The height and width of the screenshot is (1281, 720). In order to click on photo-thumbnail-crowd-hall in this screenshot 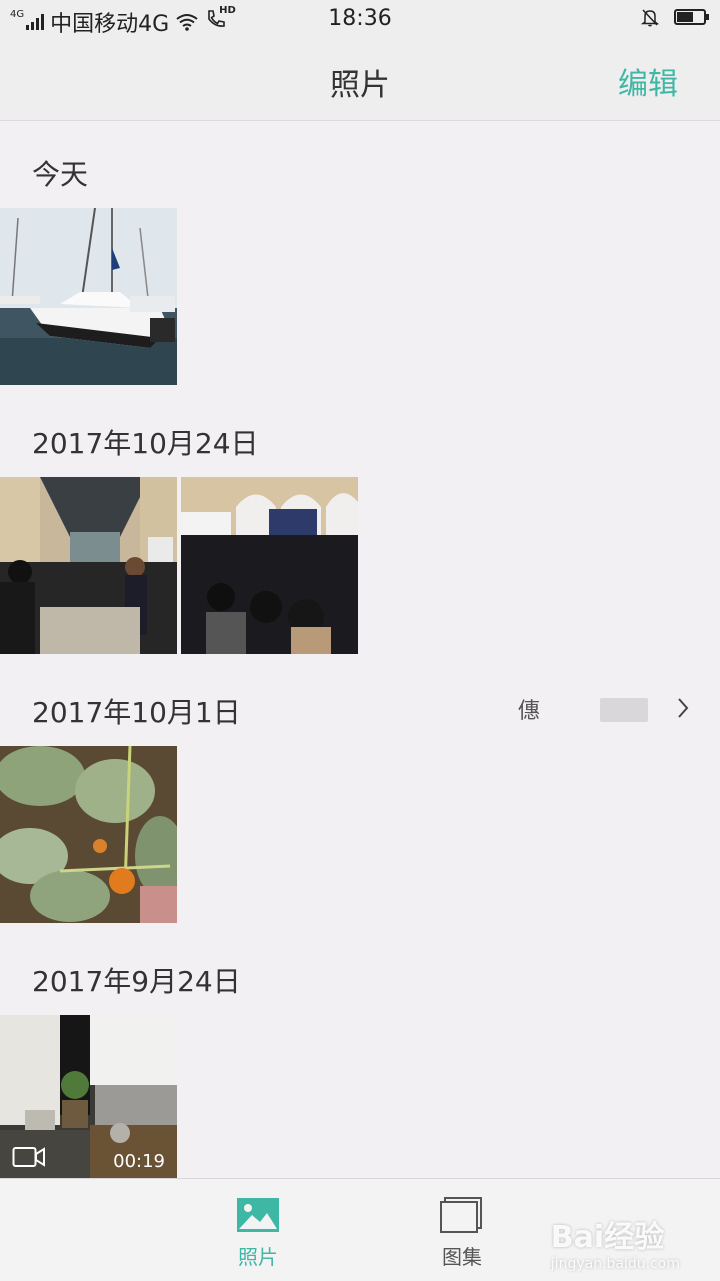, I will do `click(88, 565)`.